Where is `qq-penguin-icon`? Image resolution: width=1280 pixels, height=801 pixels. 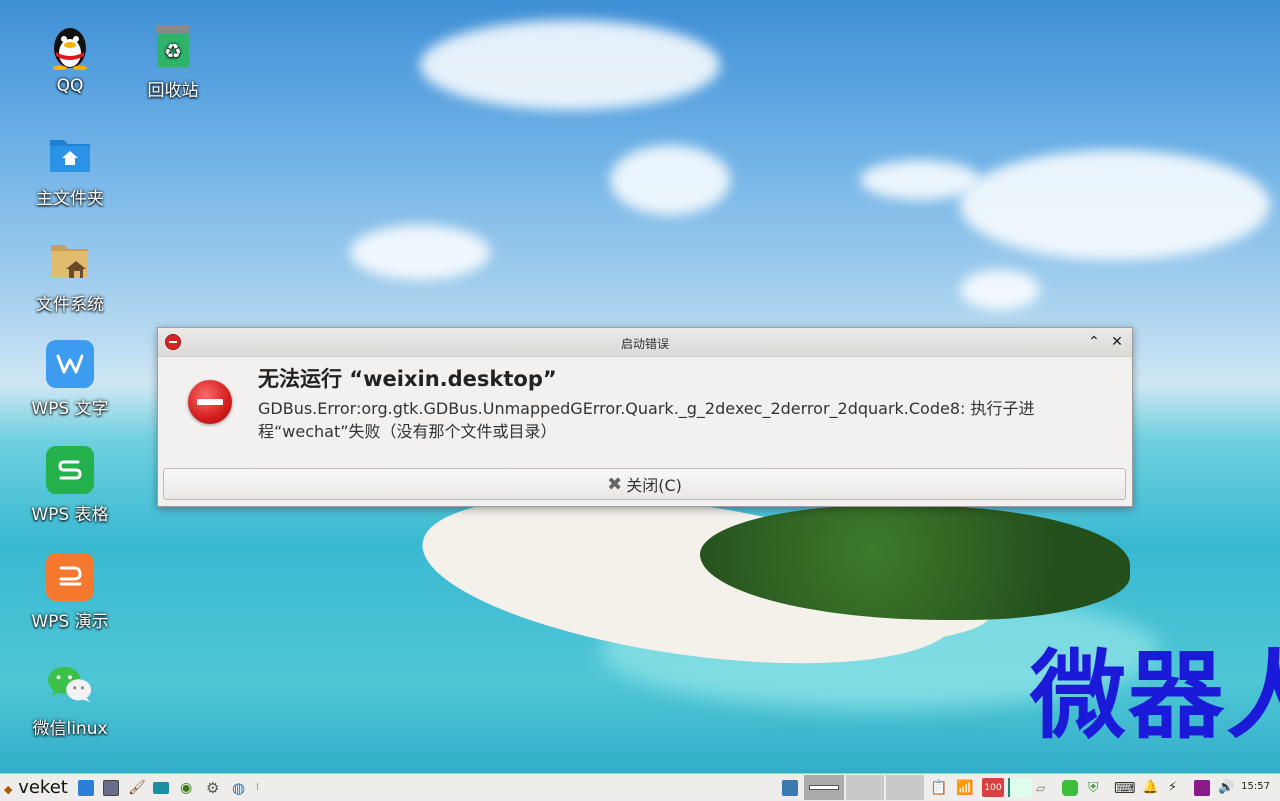 qq-penguin-icon is located at coordinates (70, 46).